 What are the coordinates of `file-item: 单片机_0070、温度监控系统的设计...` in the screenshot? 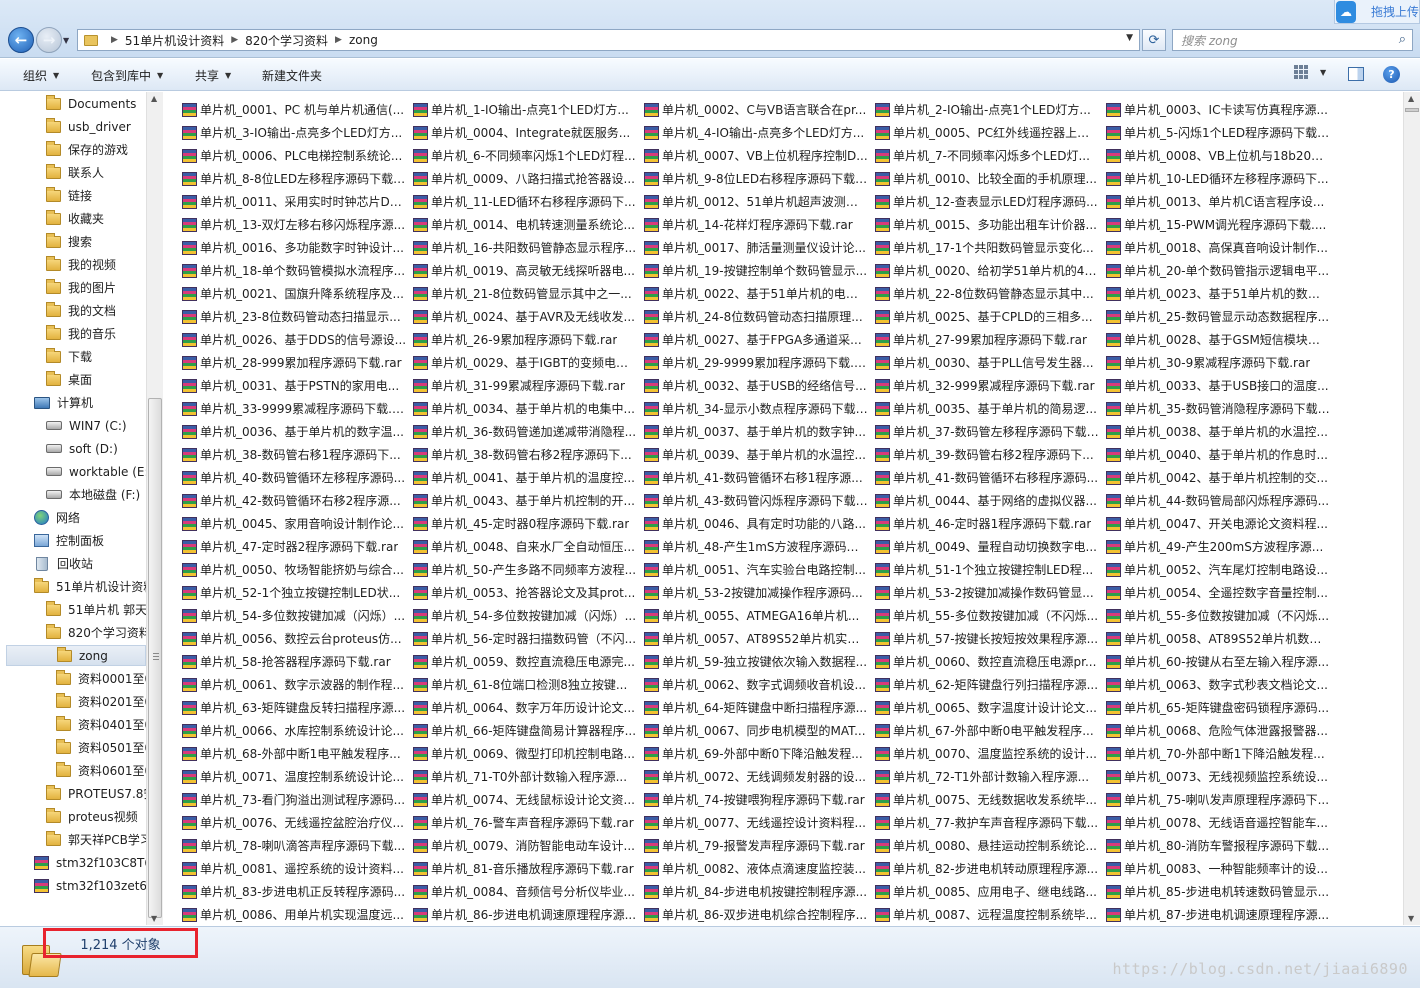 It's located at (990, 753).